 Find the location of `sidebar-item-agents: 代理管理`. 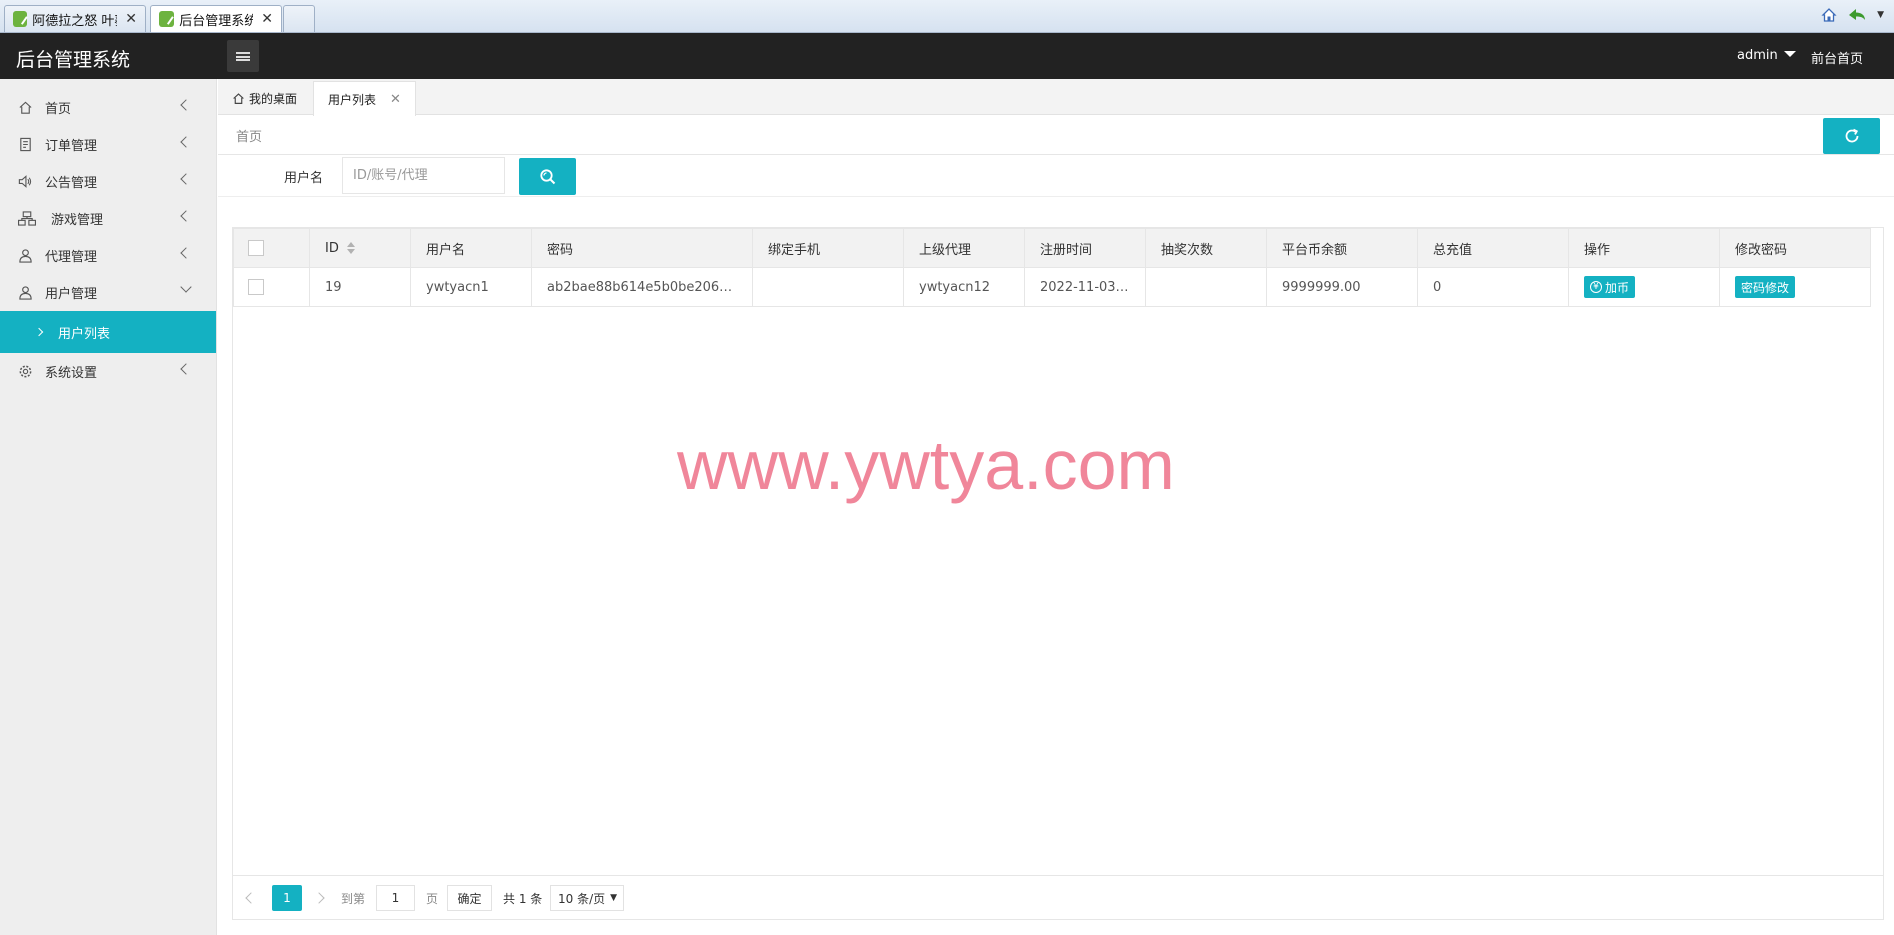

sidebar-item-agents: 代理管理 is located at coordinates (108, 255).